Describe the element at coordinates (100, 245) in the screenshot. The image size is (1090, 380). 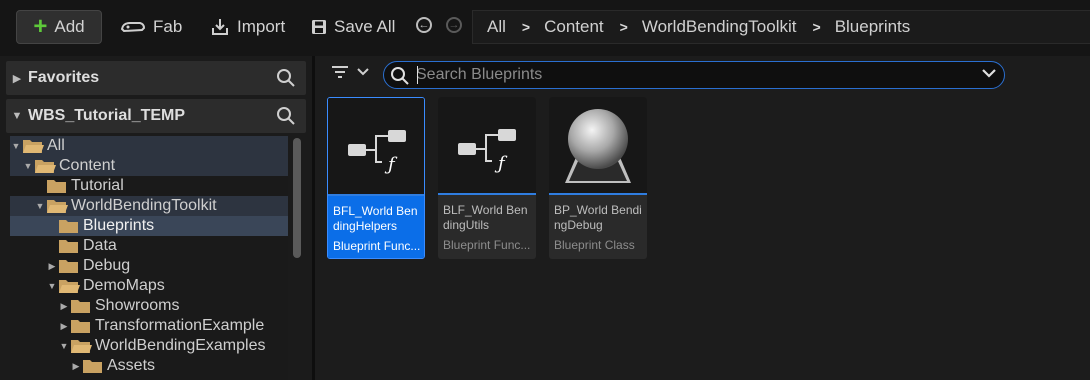
I see `tree-item-label: Data` at that location.